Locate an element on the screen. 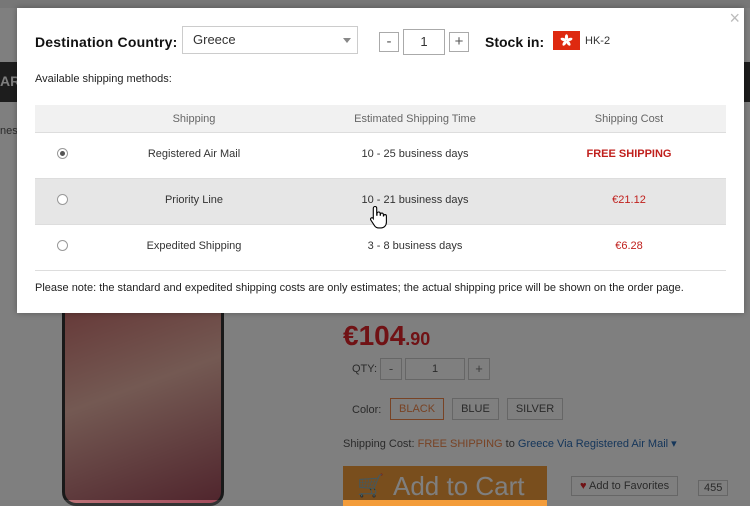 The height and width of the screenshot is (506, 750). shipping-time: 3 - 8 business days is located at coordinates (415, 246).